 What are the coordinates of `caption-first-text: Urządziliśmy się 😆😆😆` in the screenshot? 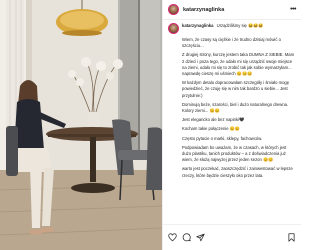 It's located at (240, 25).